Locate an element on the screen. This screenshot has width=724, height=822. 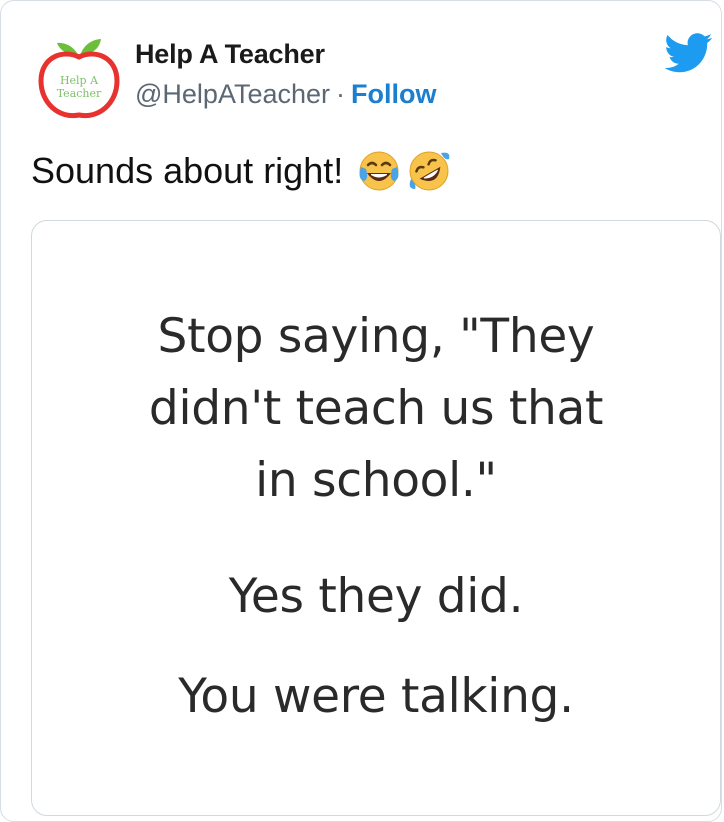
tweet-text: Sounds about right! is located at coordinates (241, 171).